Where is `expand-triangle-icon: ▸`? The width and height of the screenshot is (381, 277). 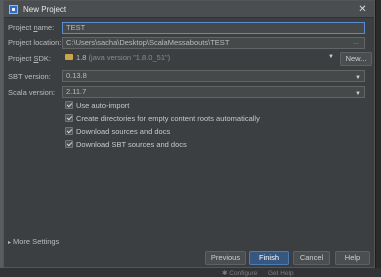
expand-triangle-icon: ▸ is located at coordinates (10, 243).